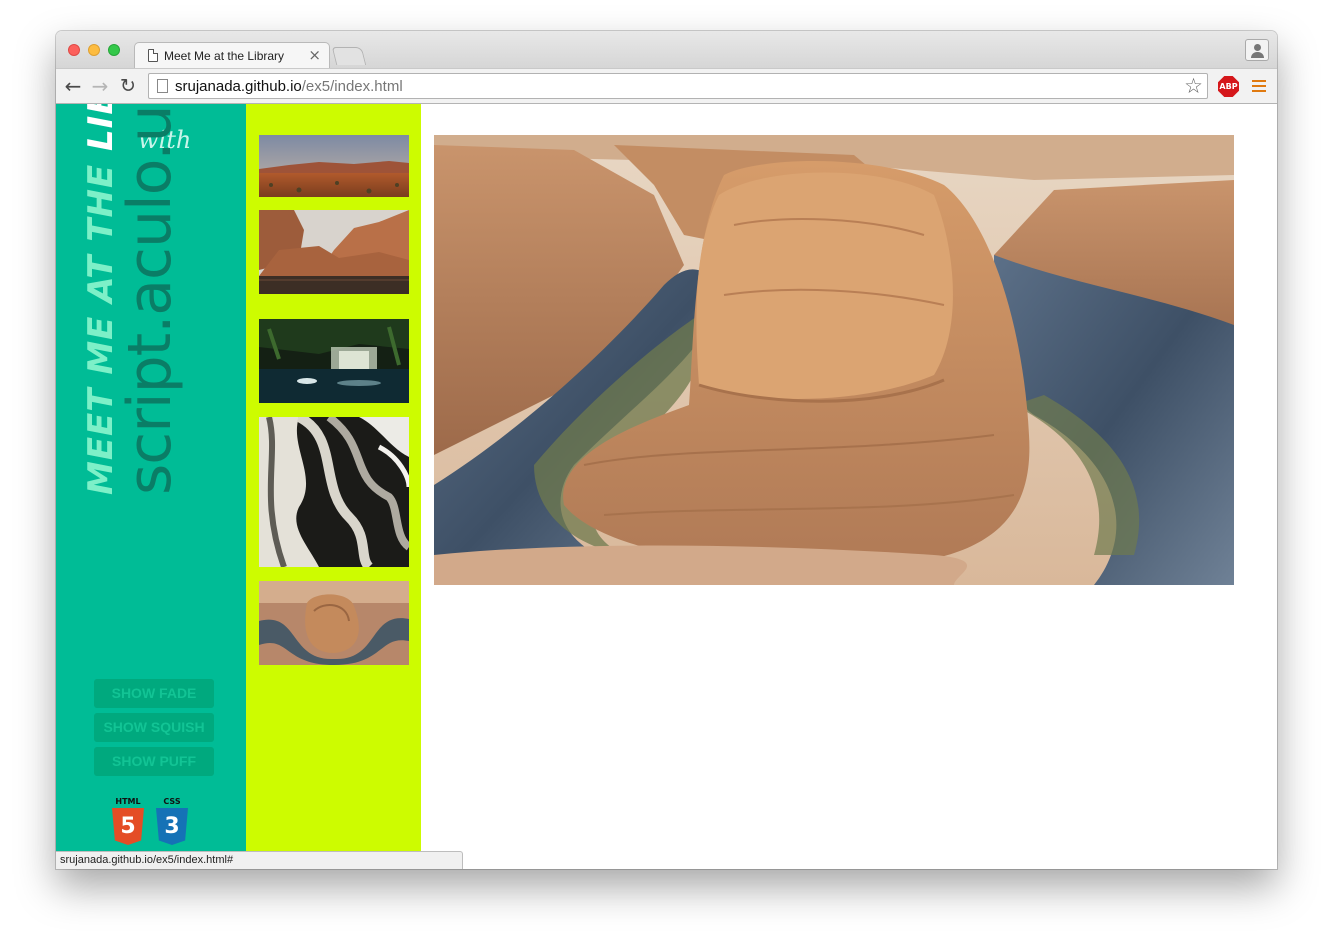 Image resolution: width=1333 pixels, height=949 pixels. I want to click on status-bar: srujanada.github.io/ex5/index.html#, so click(259, 860).